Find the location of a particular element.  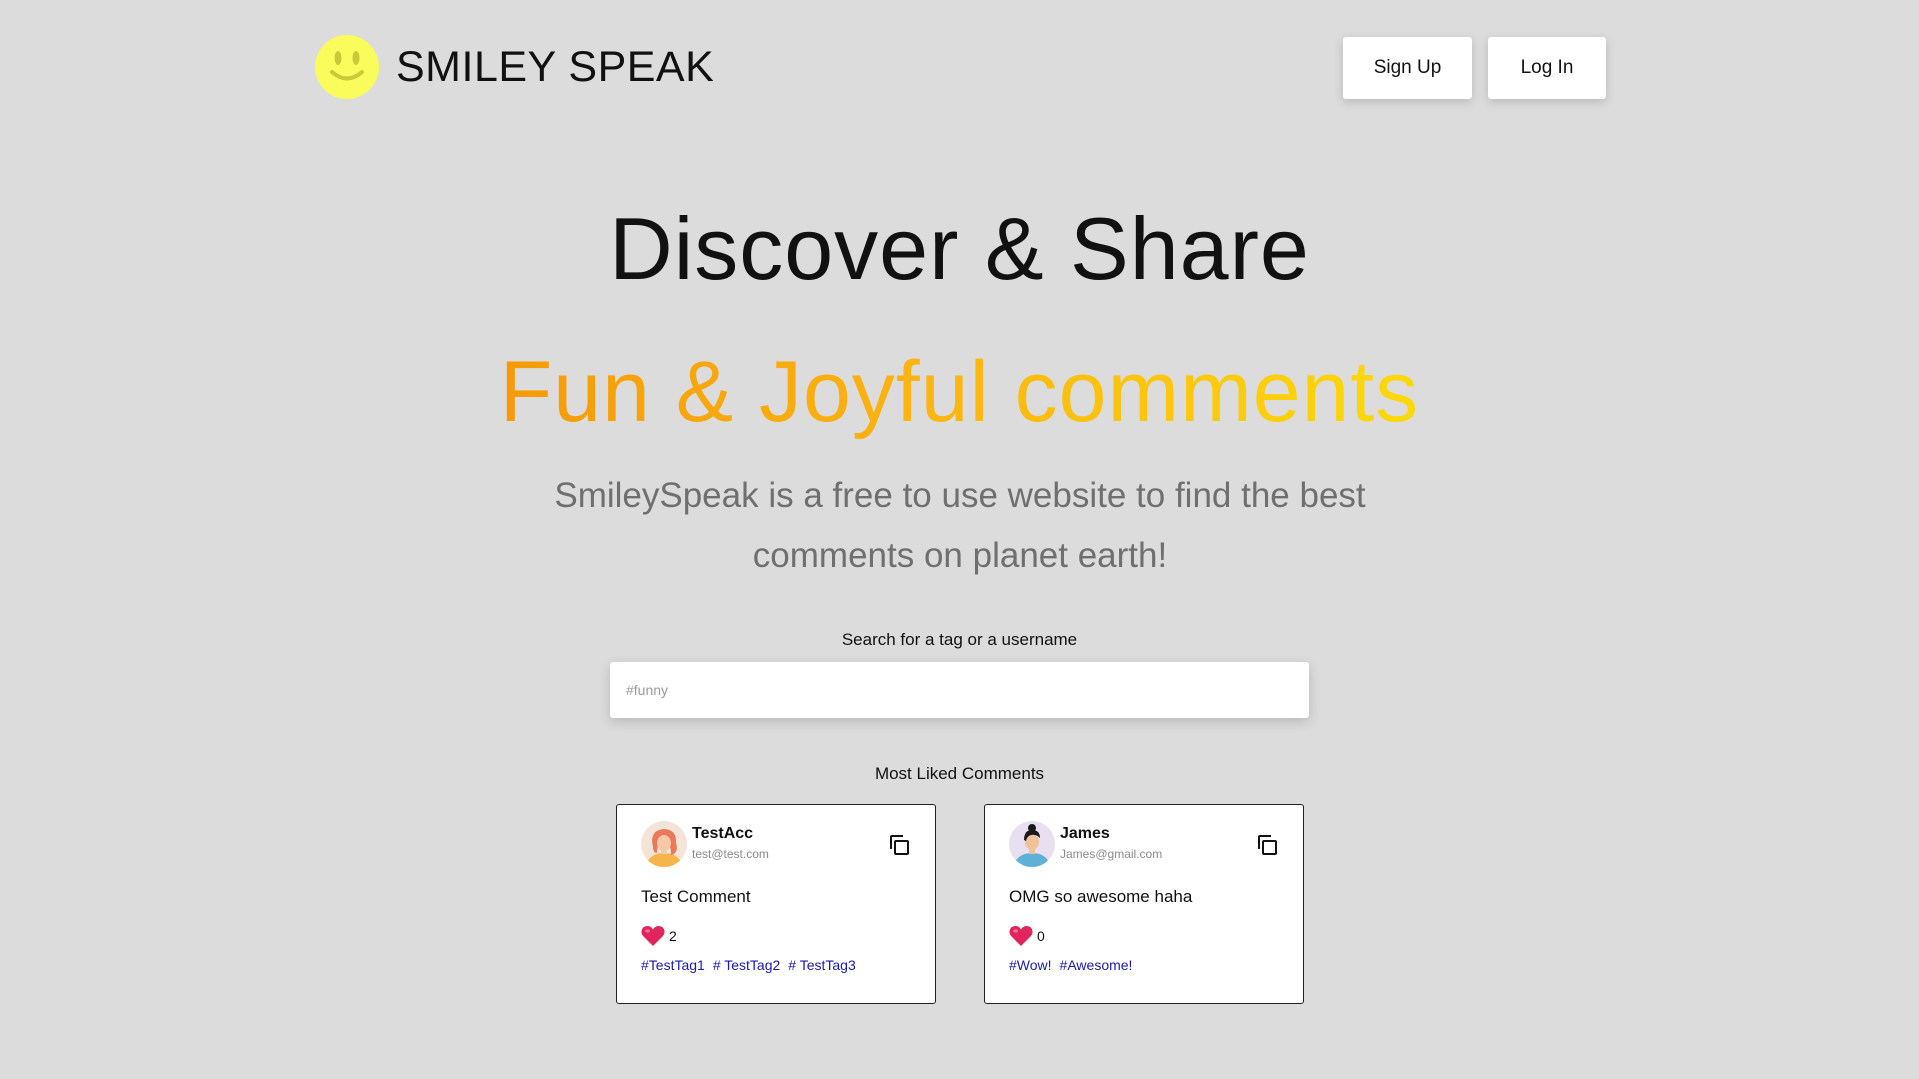

hero-subtitle: Fun & Joyful comments is located at coordinates (959, 392).